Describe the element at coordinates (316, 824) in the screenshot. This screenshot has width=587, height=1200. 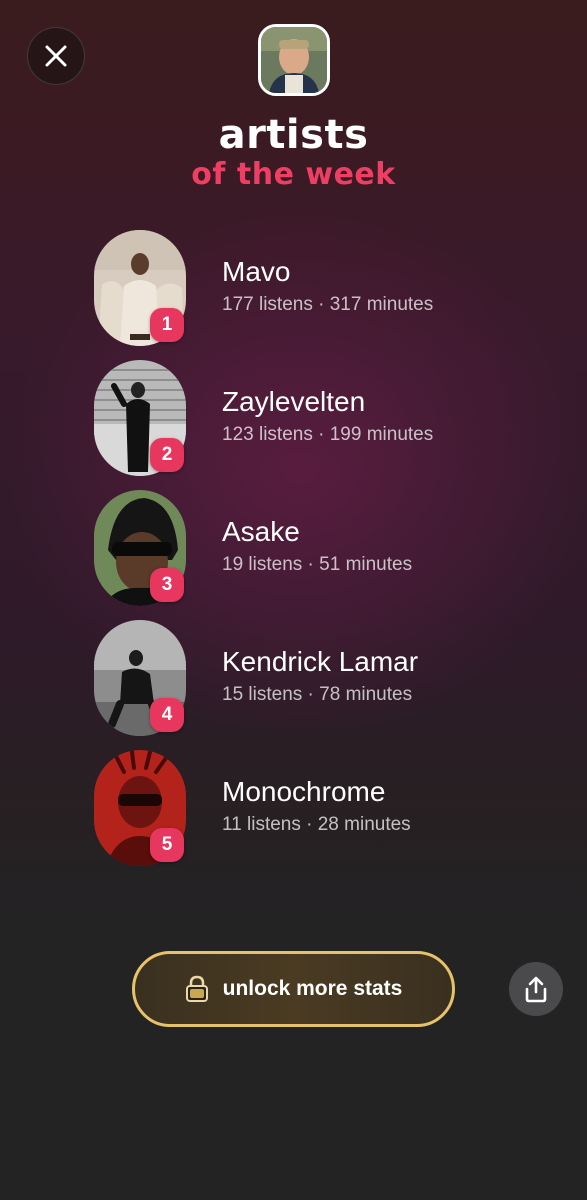
I see `artist-stats: 11 listens · 28 minutes` at that location.